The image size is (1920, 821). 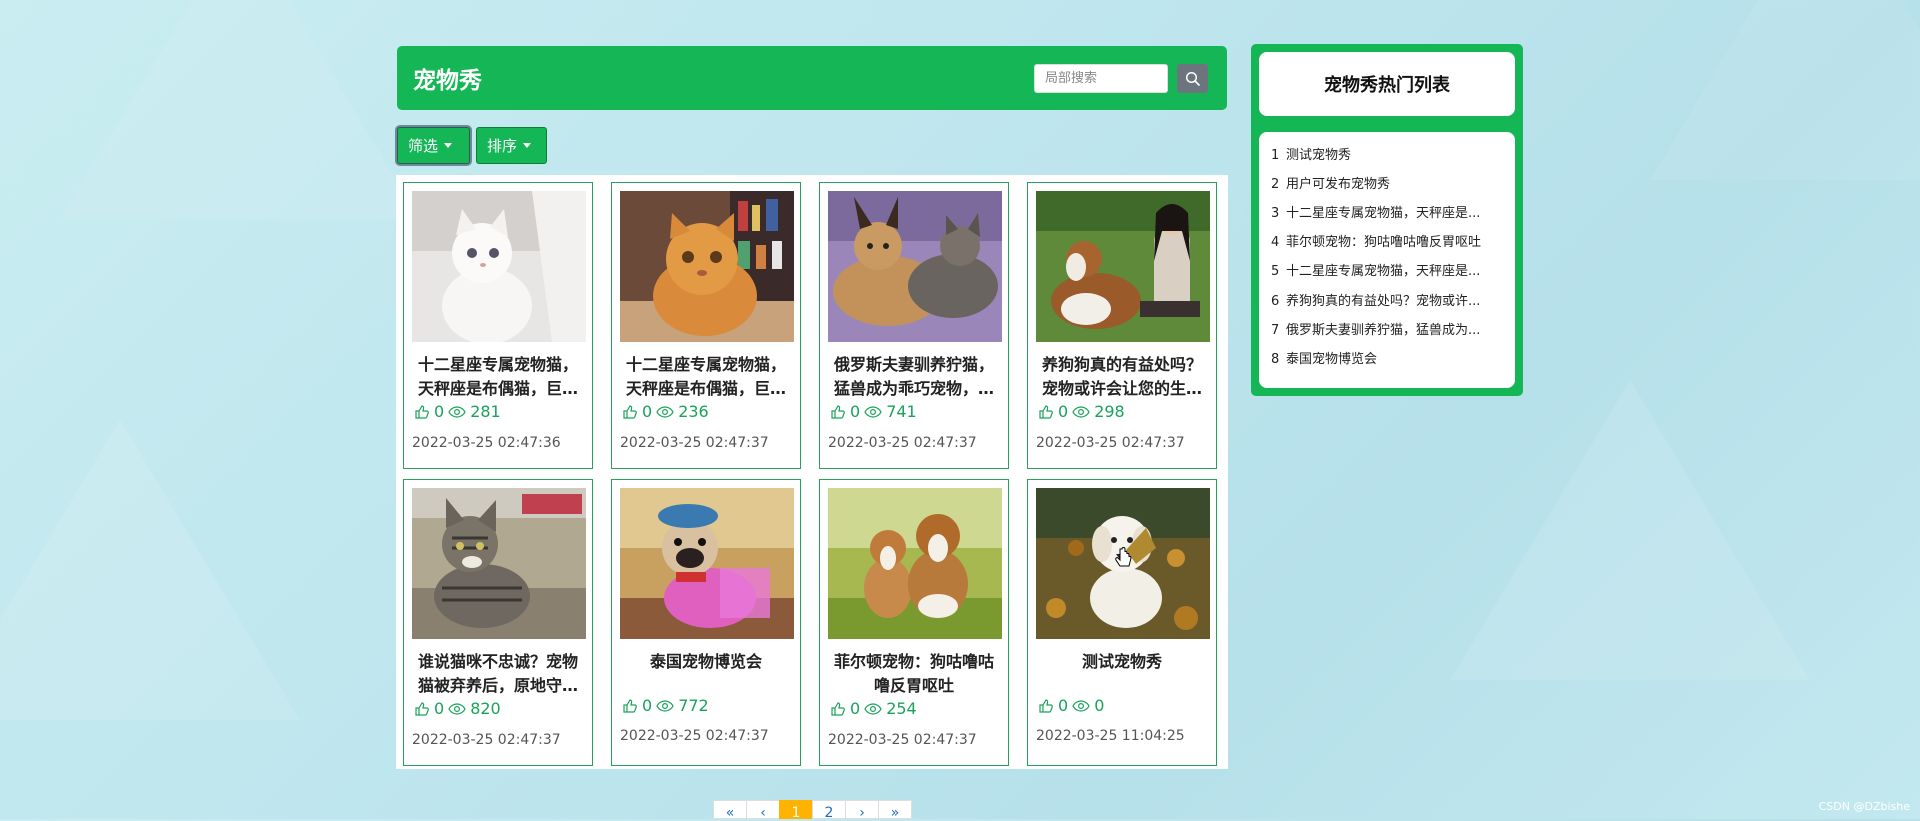 What do you see at coordinates (796, 810) in the screenshot?
I see `page-1-button: 1` at bounding box center [796, 810].